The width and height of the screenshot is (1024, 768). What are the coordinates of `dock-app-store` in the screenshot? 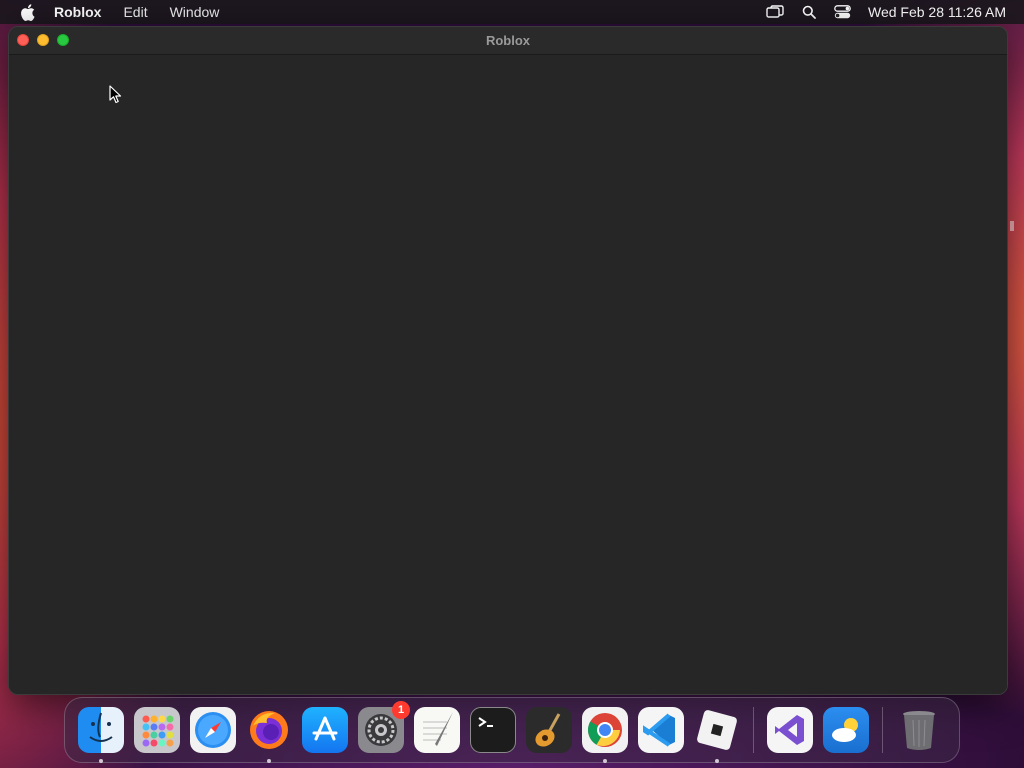 It's located at (325, 730).